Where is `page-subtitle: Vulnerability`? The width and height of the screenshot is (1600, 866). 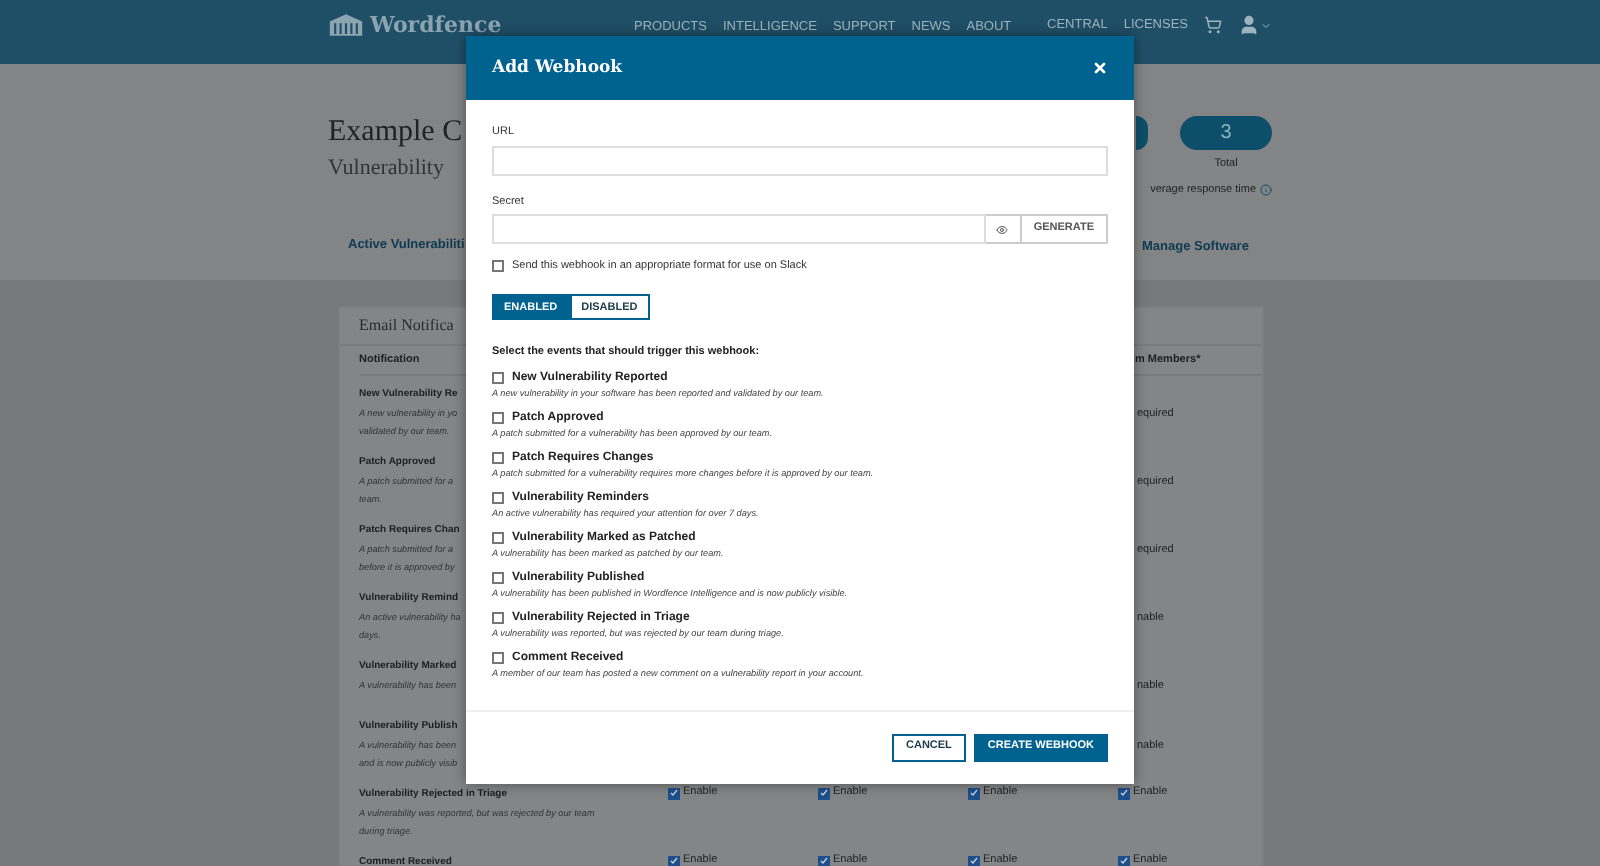
page-subtitle: Vulnerability is located at coordinates (387, 168).